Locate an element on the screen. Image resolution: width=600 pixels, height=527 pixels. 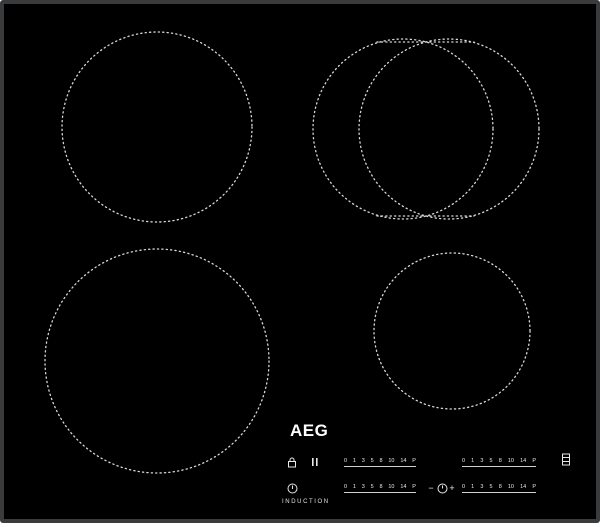
slider-rear-right: 0 1 3 5 8 10 14 P is located at coordinates (499, 464).